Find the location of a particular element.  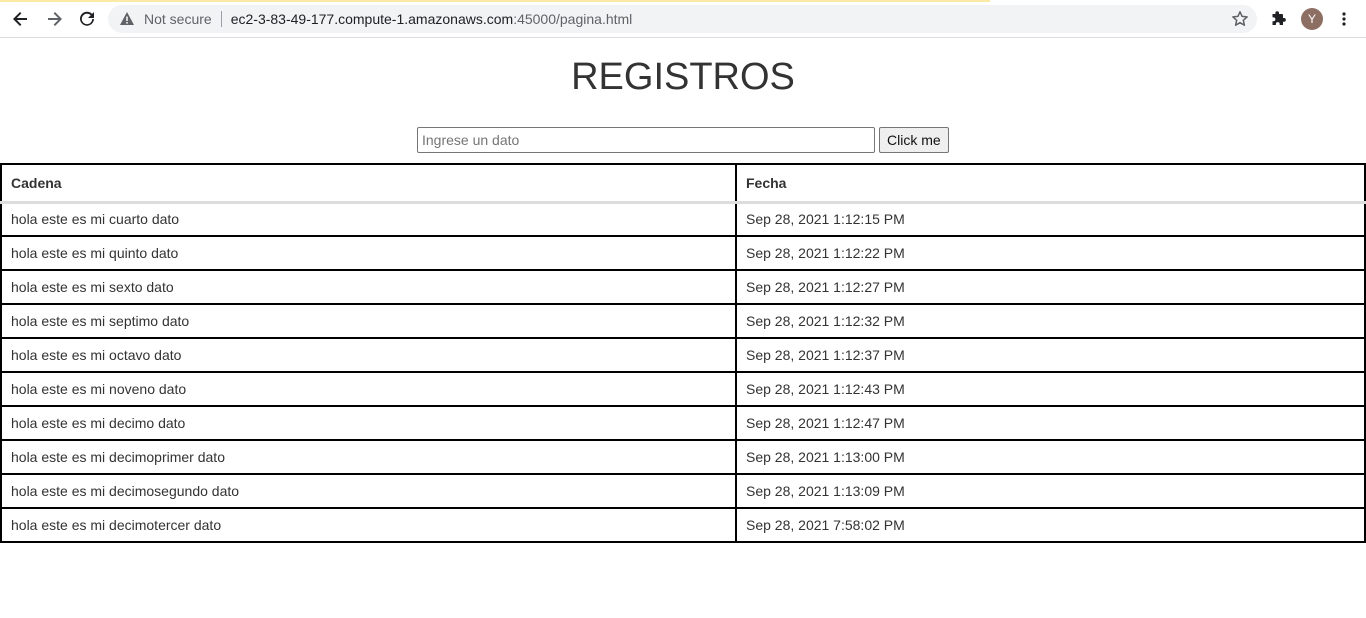

cell-fecha: Sep 28, 2021 1:13:00 PM is located at coordinates (1050, 457).